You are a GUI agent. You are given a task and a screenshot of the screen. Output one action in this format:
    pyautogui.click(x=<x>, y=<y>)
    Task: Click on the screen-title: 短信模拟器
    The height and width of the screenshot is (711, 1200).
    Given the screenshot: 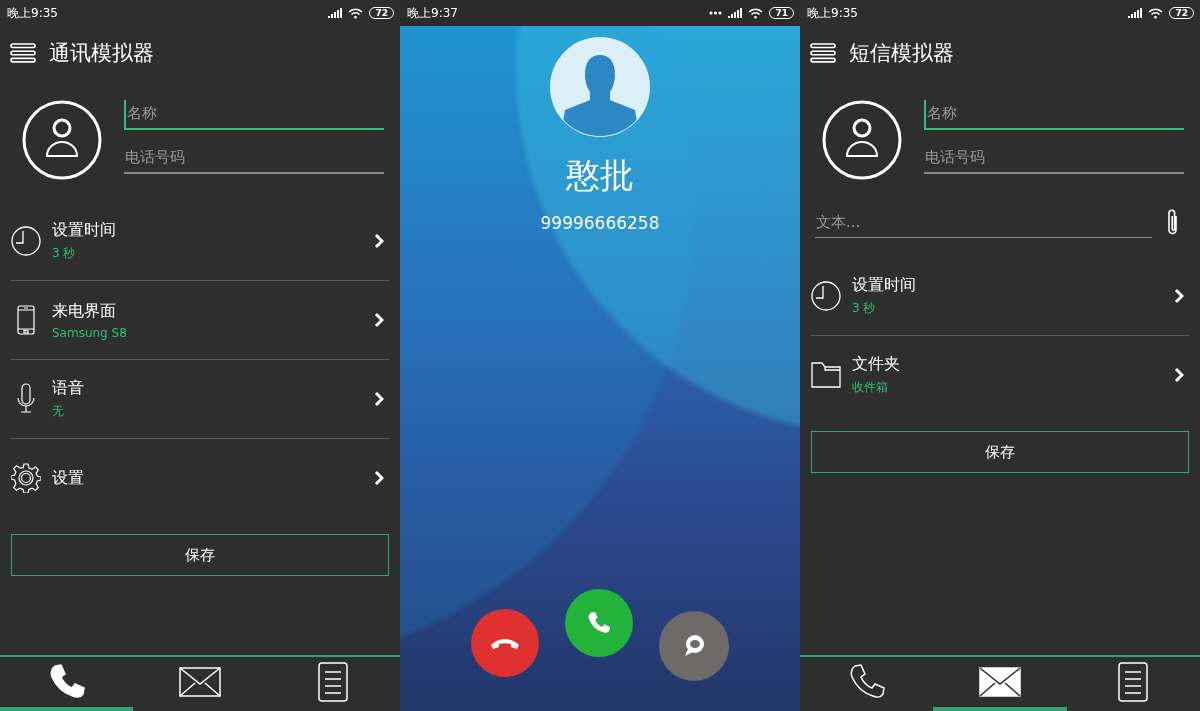 What is the action you would take?
    pyautogui.click(x=901, y=53)
    